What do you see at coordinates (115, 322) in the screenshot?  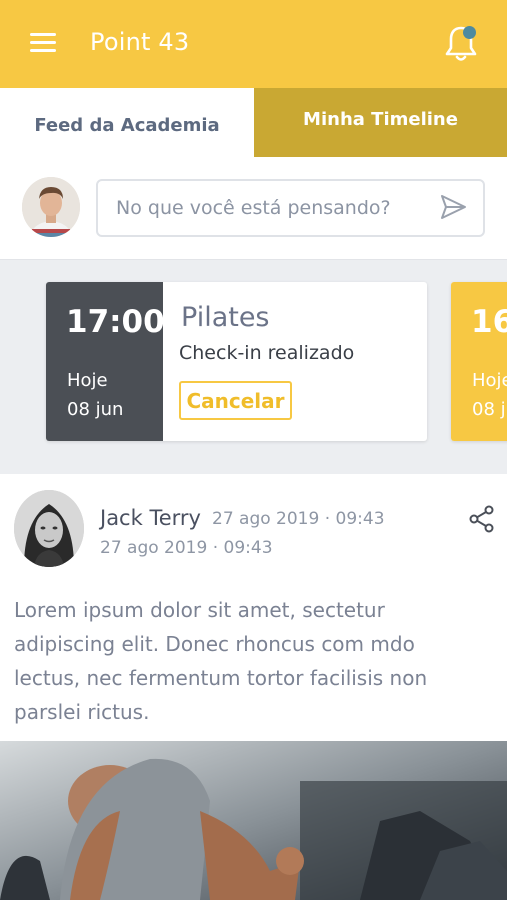 I see `class-time: 17:00` at bounding box center [115, 322].